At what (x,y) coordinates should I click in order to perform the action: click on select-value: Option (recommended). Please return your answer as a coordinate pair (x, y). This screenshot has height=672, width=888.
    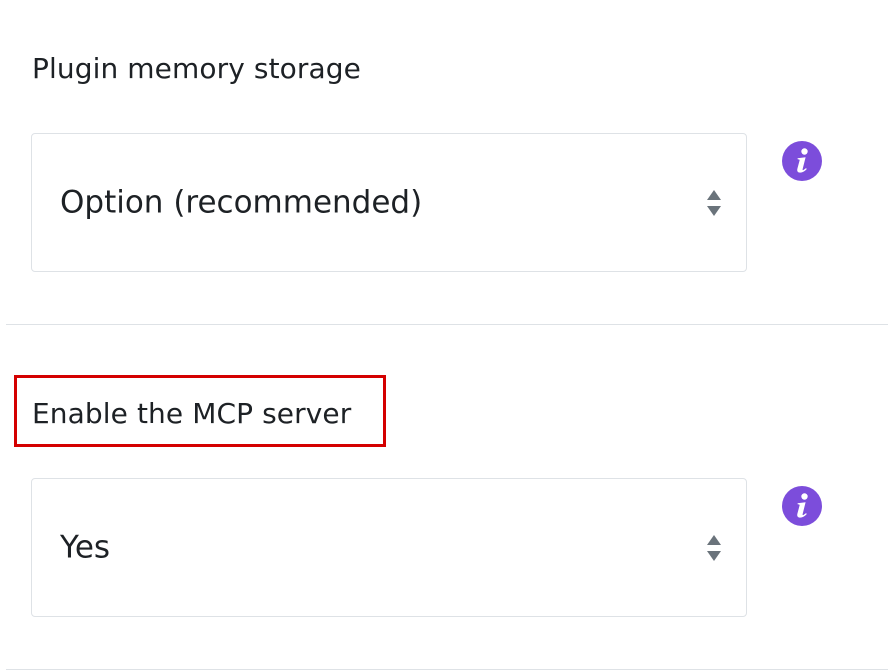
    Looking at the image, I should click on (241, 202).